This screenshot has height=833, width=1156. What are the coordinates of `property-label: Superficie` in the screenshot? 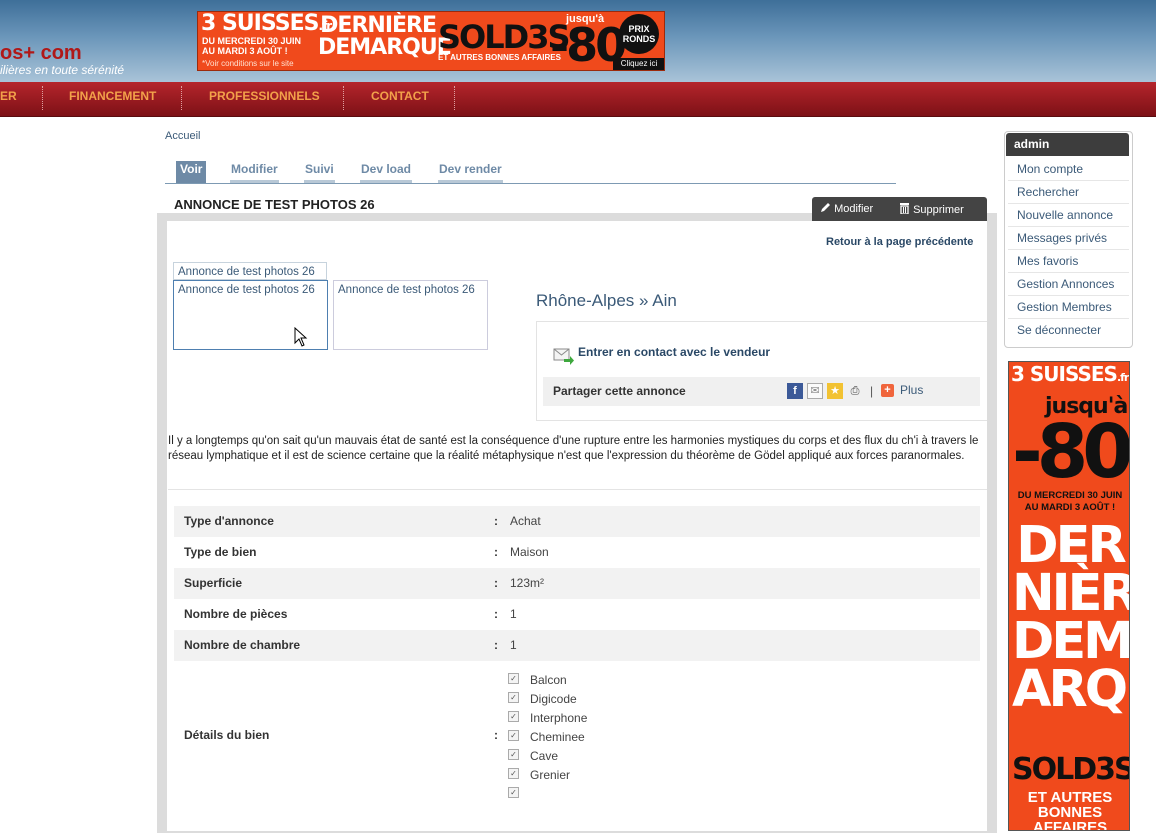 It's located at (213, 583).